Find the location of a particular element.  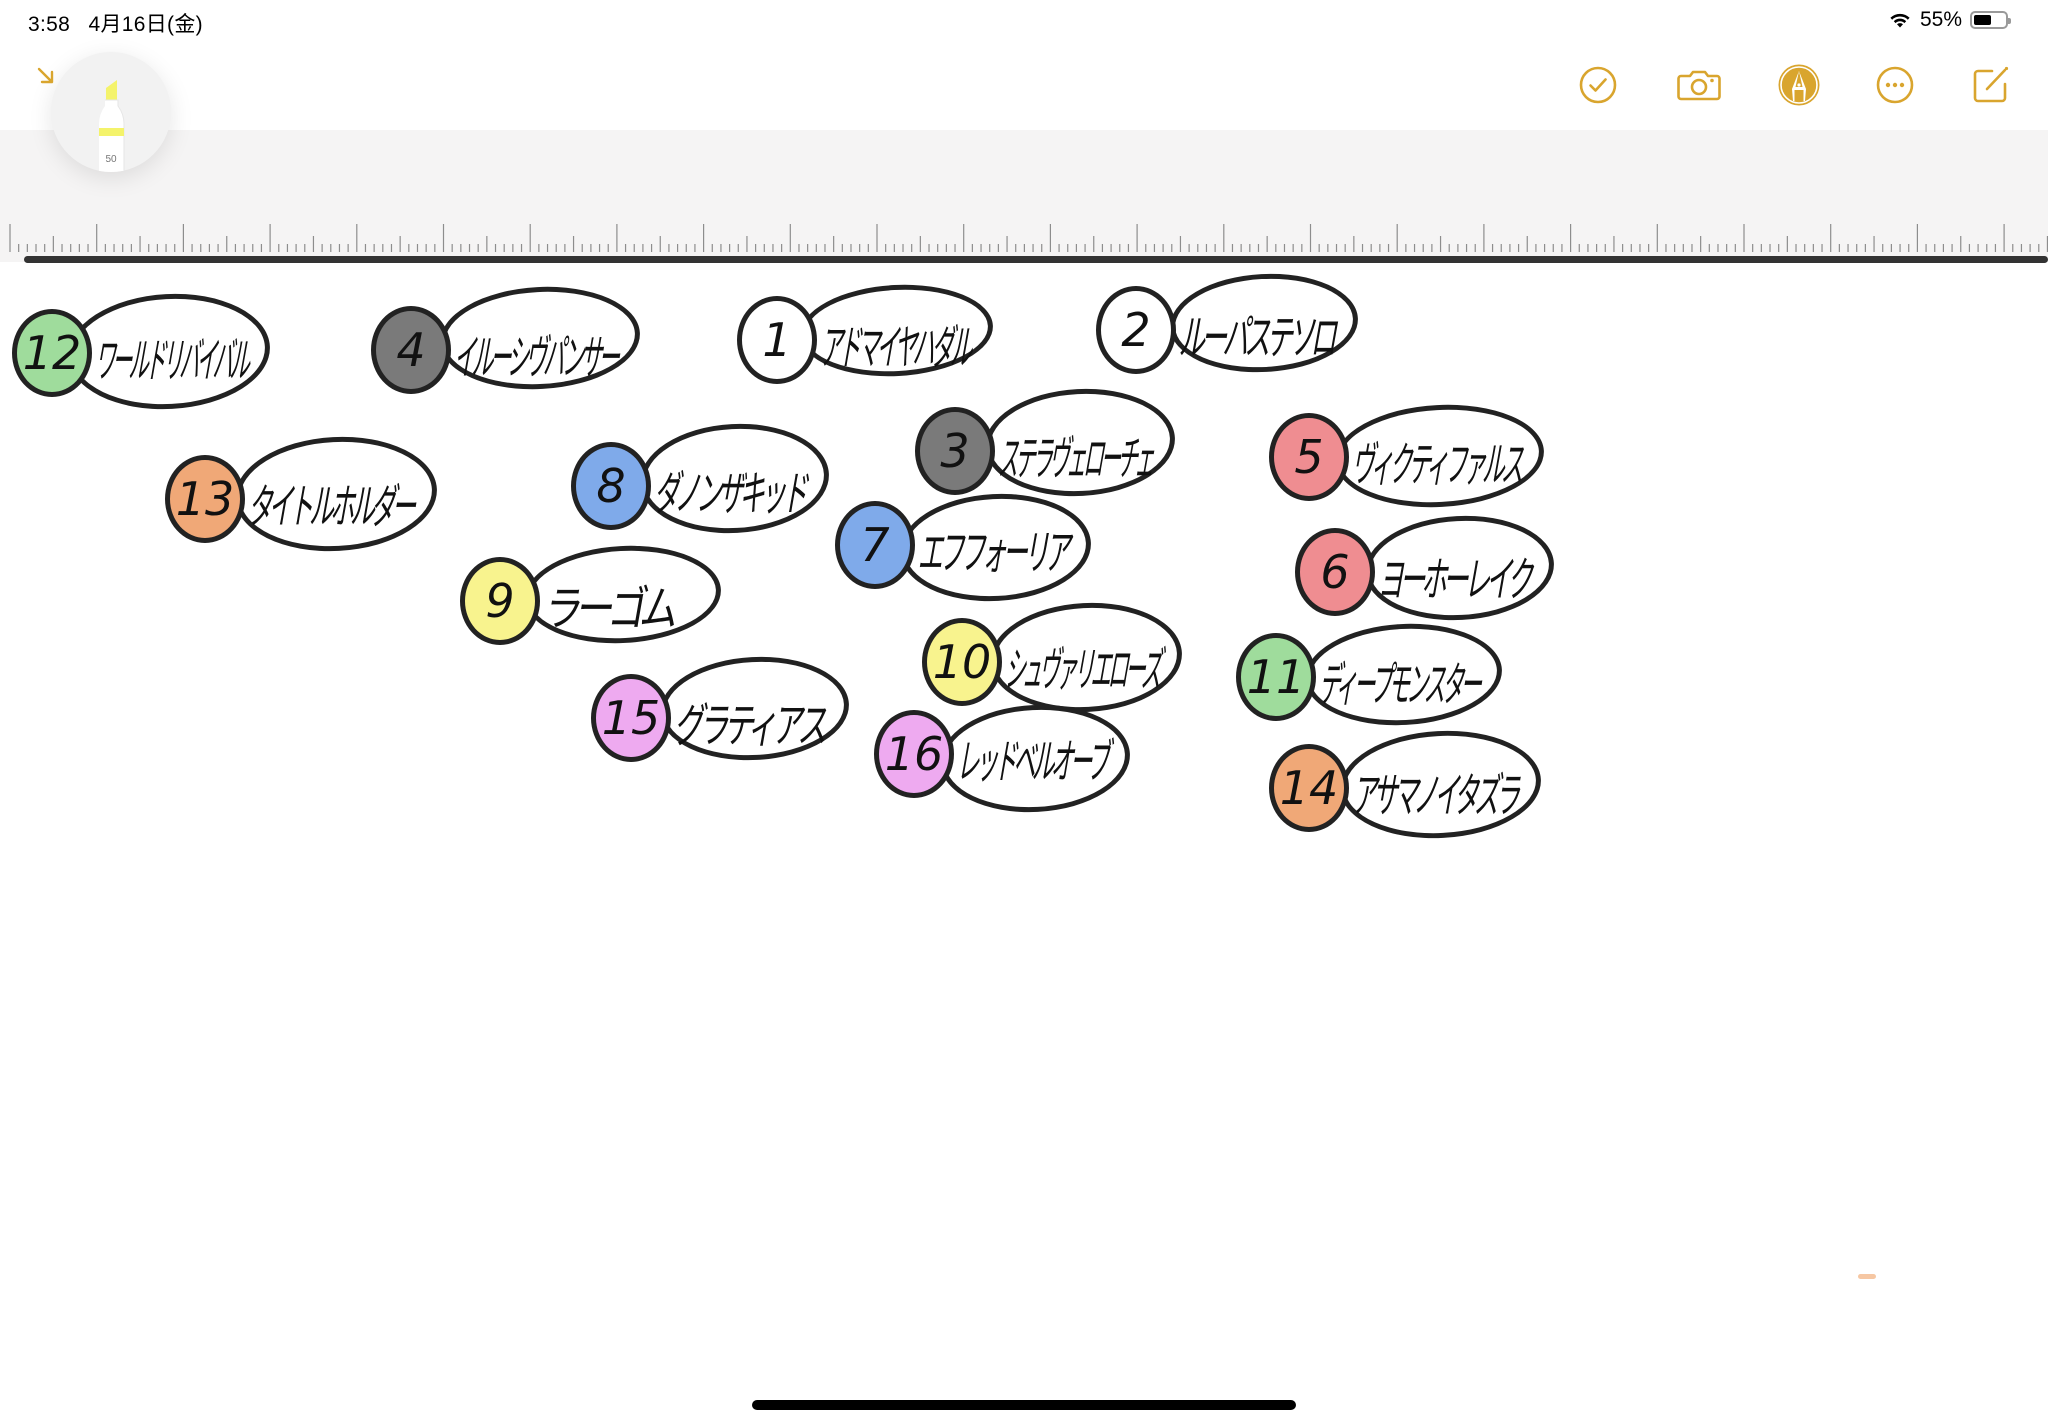

horse-number-circle: 4 is located at coordinates (411, 350).